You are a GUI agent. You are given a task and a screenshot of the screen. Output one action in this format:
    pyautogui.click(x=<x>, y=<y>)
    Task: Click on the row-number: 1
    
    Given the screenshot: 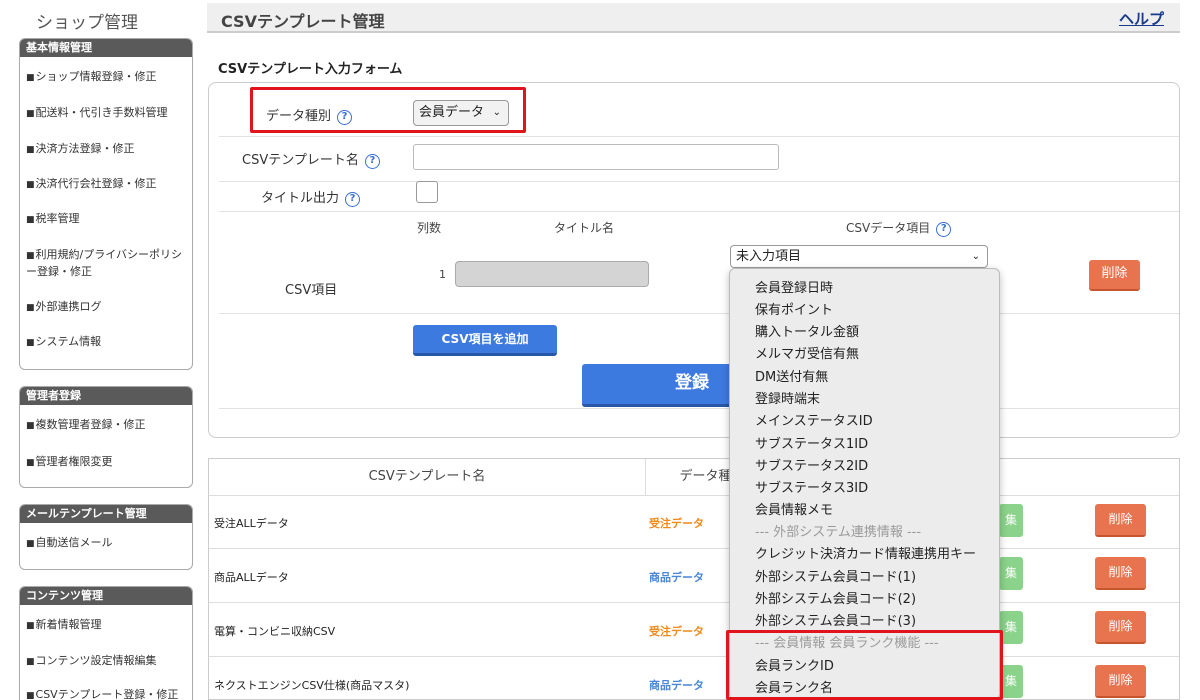 What is the action you would take?
    pyautogui.click(x=442, y=274)
    